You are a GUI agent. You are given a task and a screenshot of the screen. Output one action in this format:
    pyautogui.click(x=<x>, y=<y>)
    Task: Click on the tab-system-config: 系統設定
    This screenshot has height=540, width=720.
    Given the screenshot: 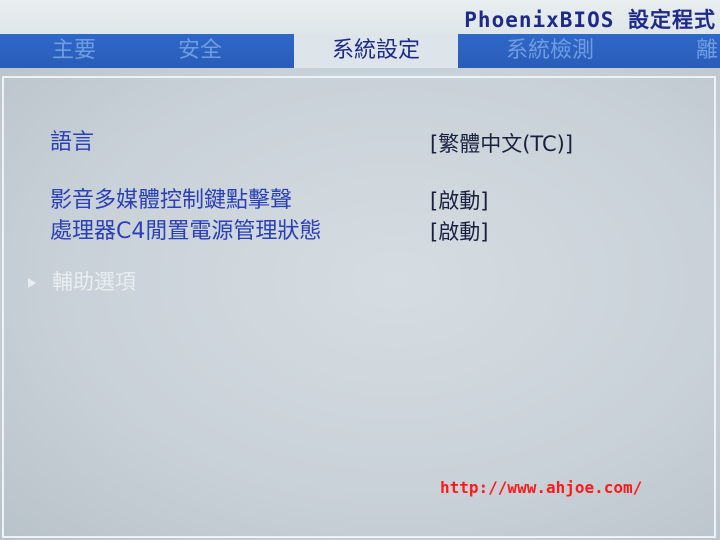 What is the action you would take?
    pyautogui.click(x=376, y=51)
    